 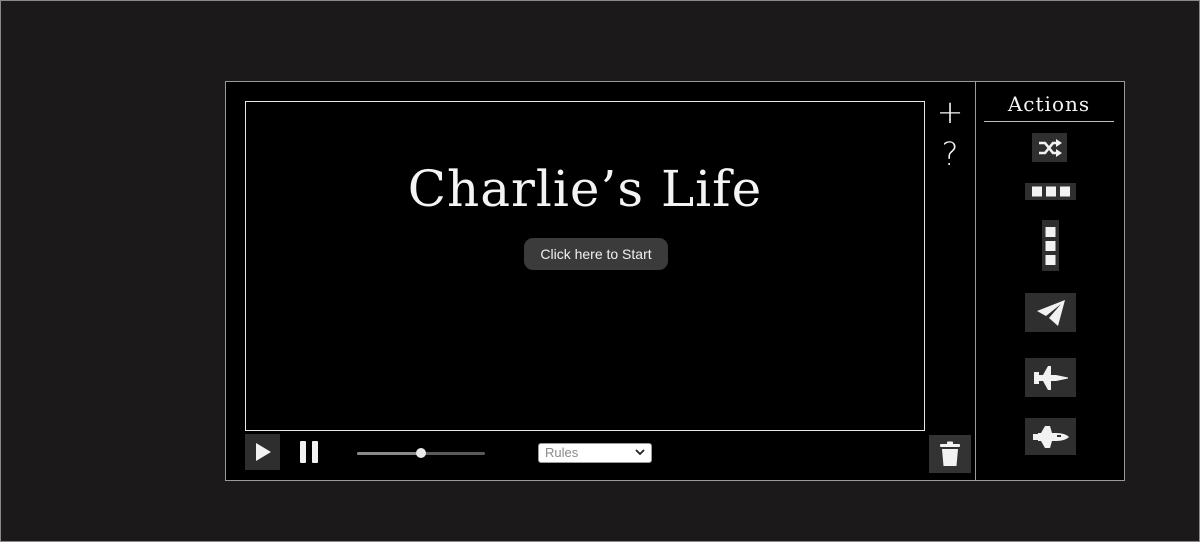 I want to click on volume-slider, so click(x=421, y=453).